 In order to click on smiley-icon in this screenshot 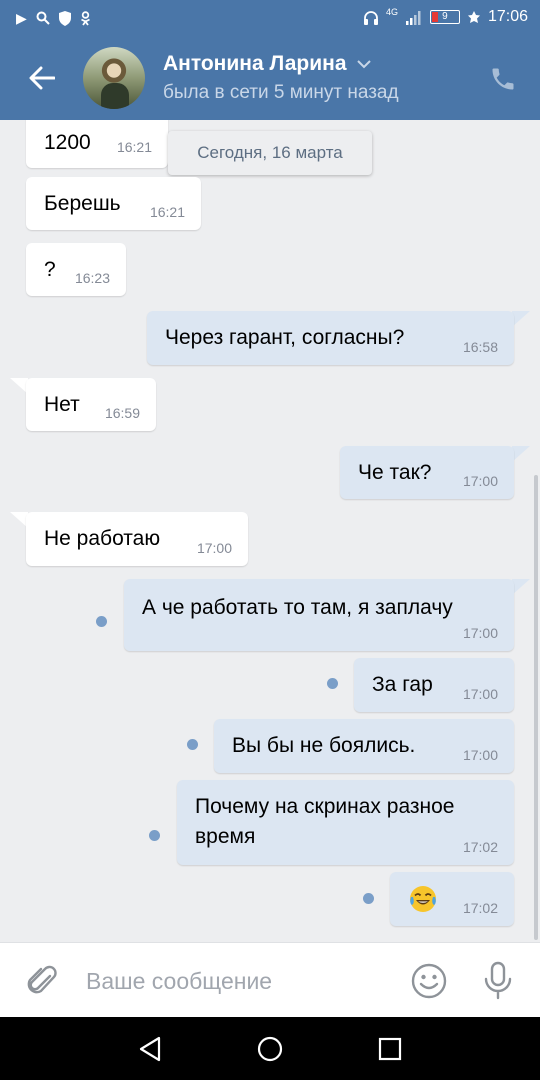, I will do `click(429, 981)`.